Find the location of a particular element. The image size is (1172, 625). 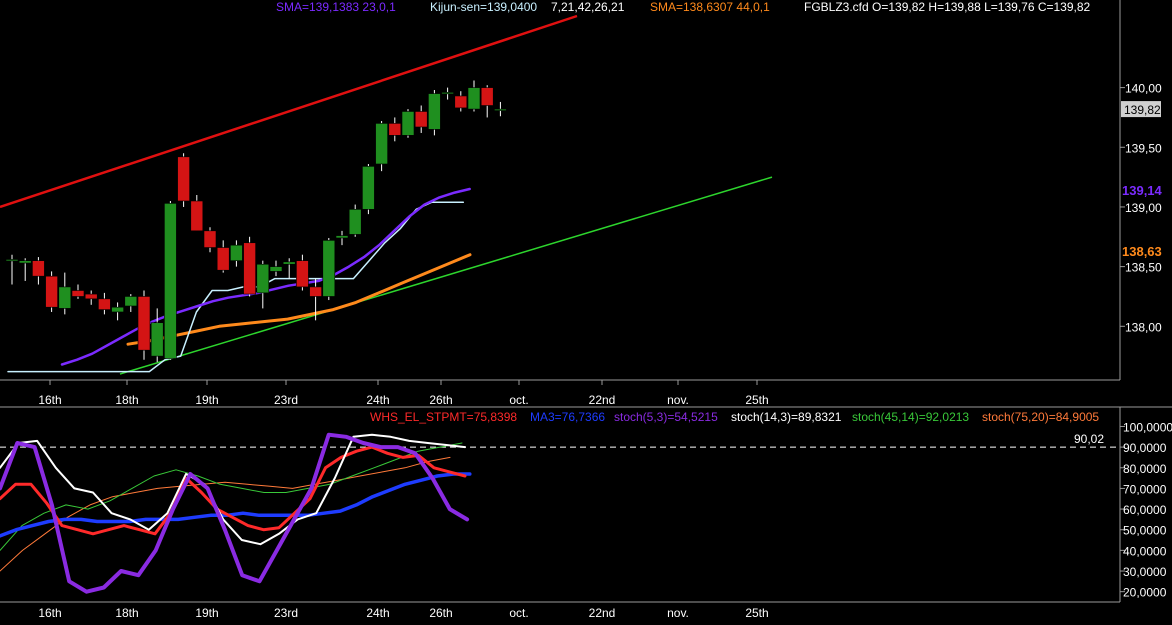

ma3-label: MA3=76,7366 is located at coordinates (568, 417).